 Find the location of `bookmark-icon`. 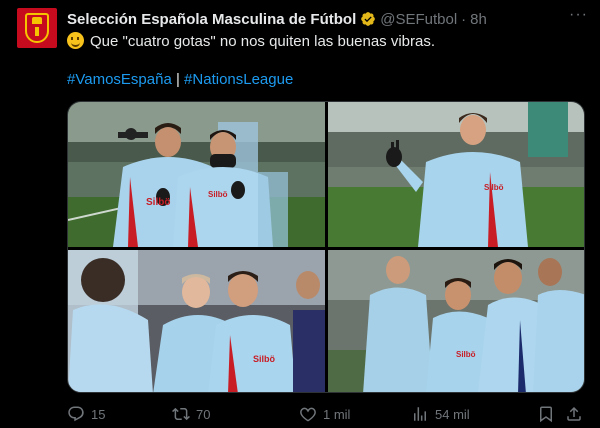

bookmark-icon is located at coordinates (546, 414).